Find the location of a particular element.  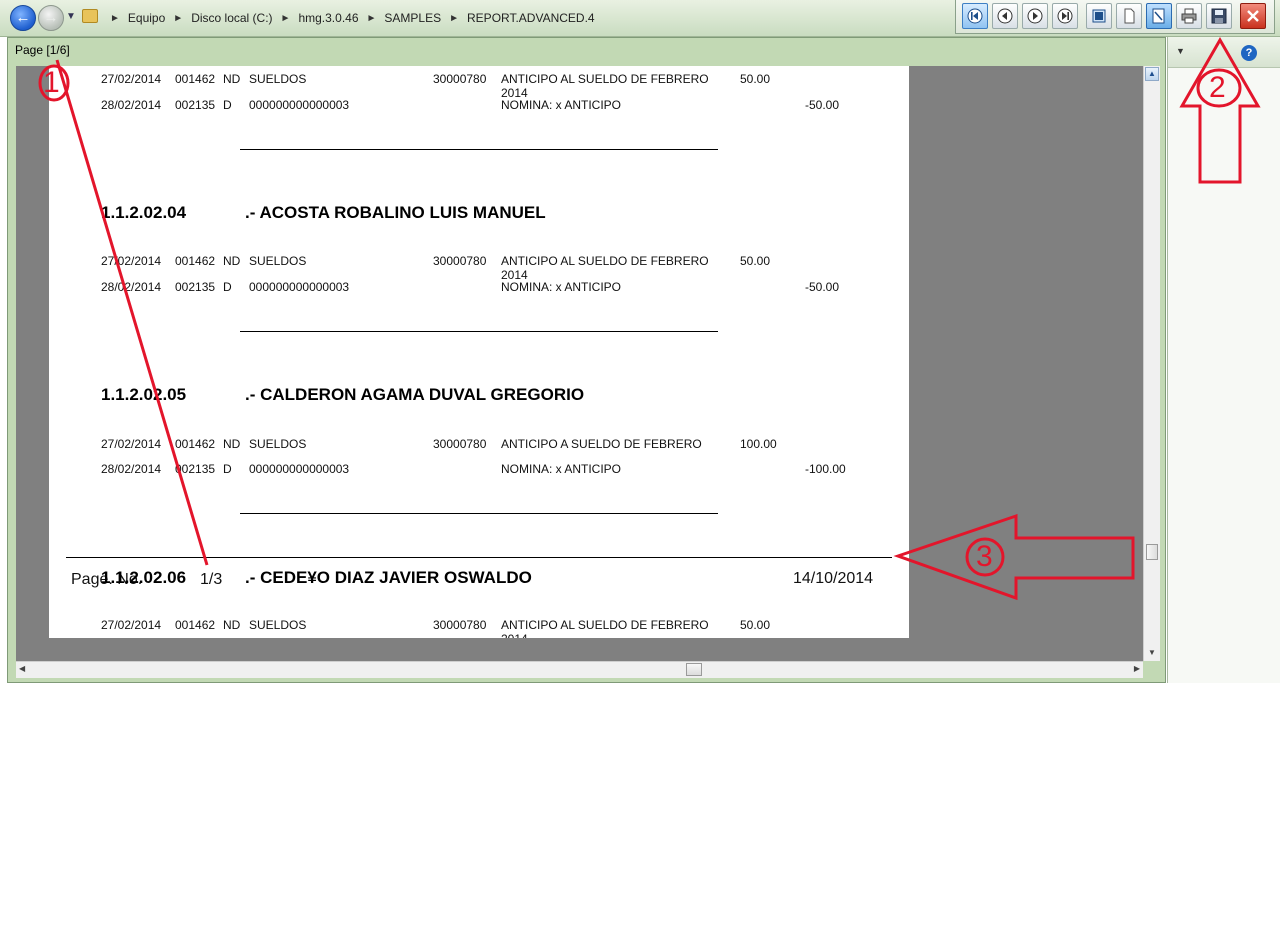

arrow-left-icon: ← is located at coordinates (23, 17).